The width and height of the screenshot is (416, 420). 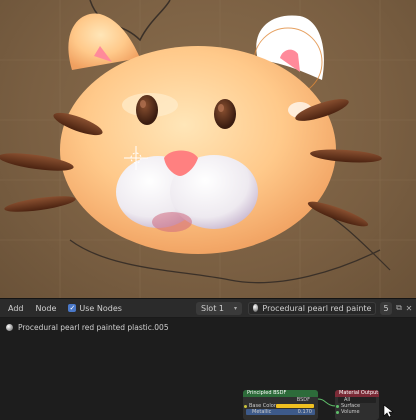 I want to click on node-title: Principled BSDF, so click(x=280, y=393).